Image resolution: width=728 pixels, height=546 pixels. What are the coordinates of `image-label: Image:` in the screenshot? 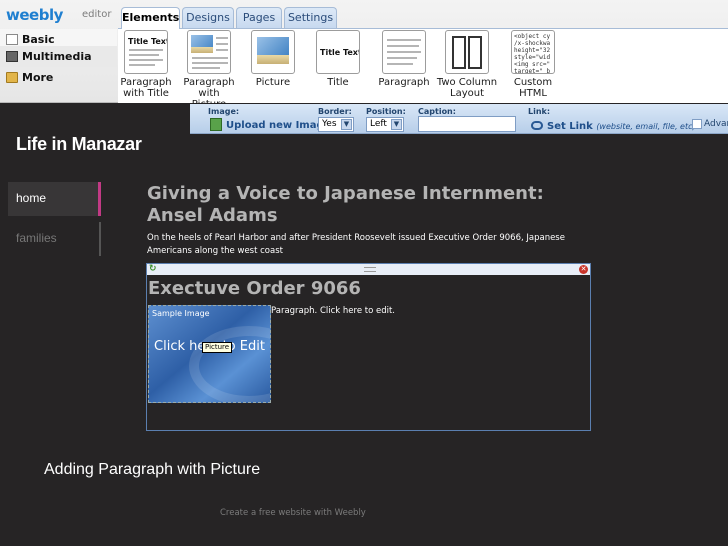 It's located at (224, 111).